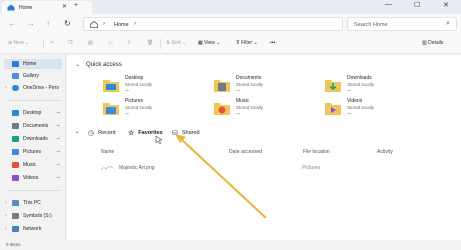  I want to click on sidebar-item-network: › Network, so click(33, 229).